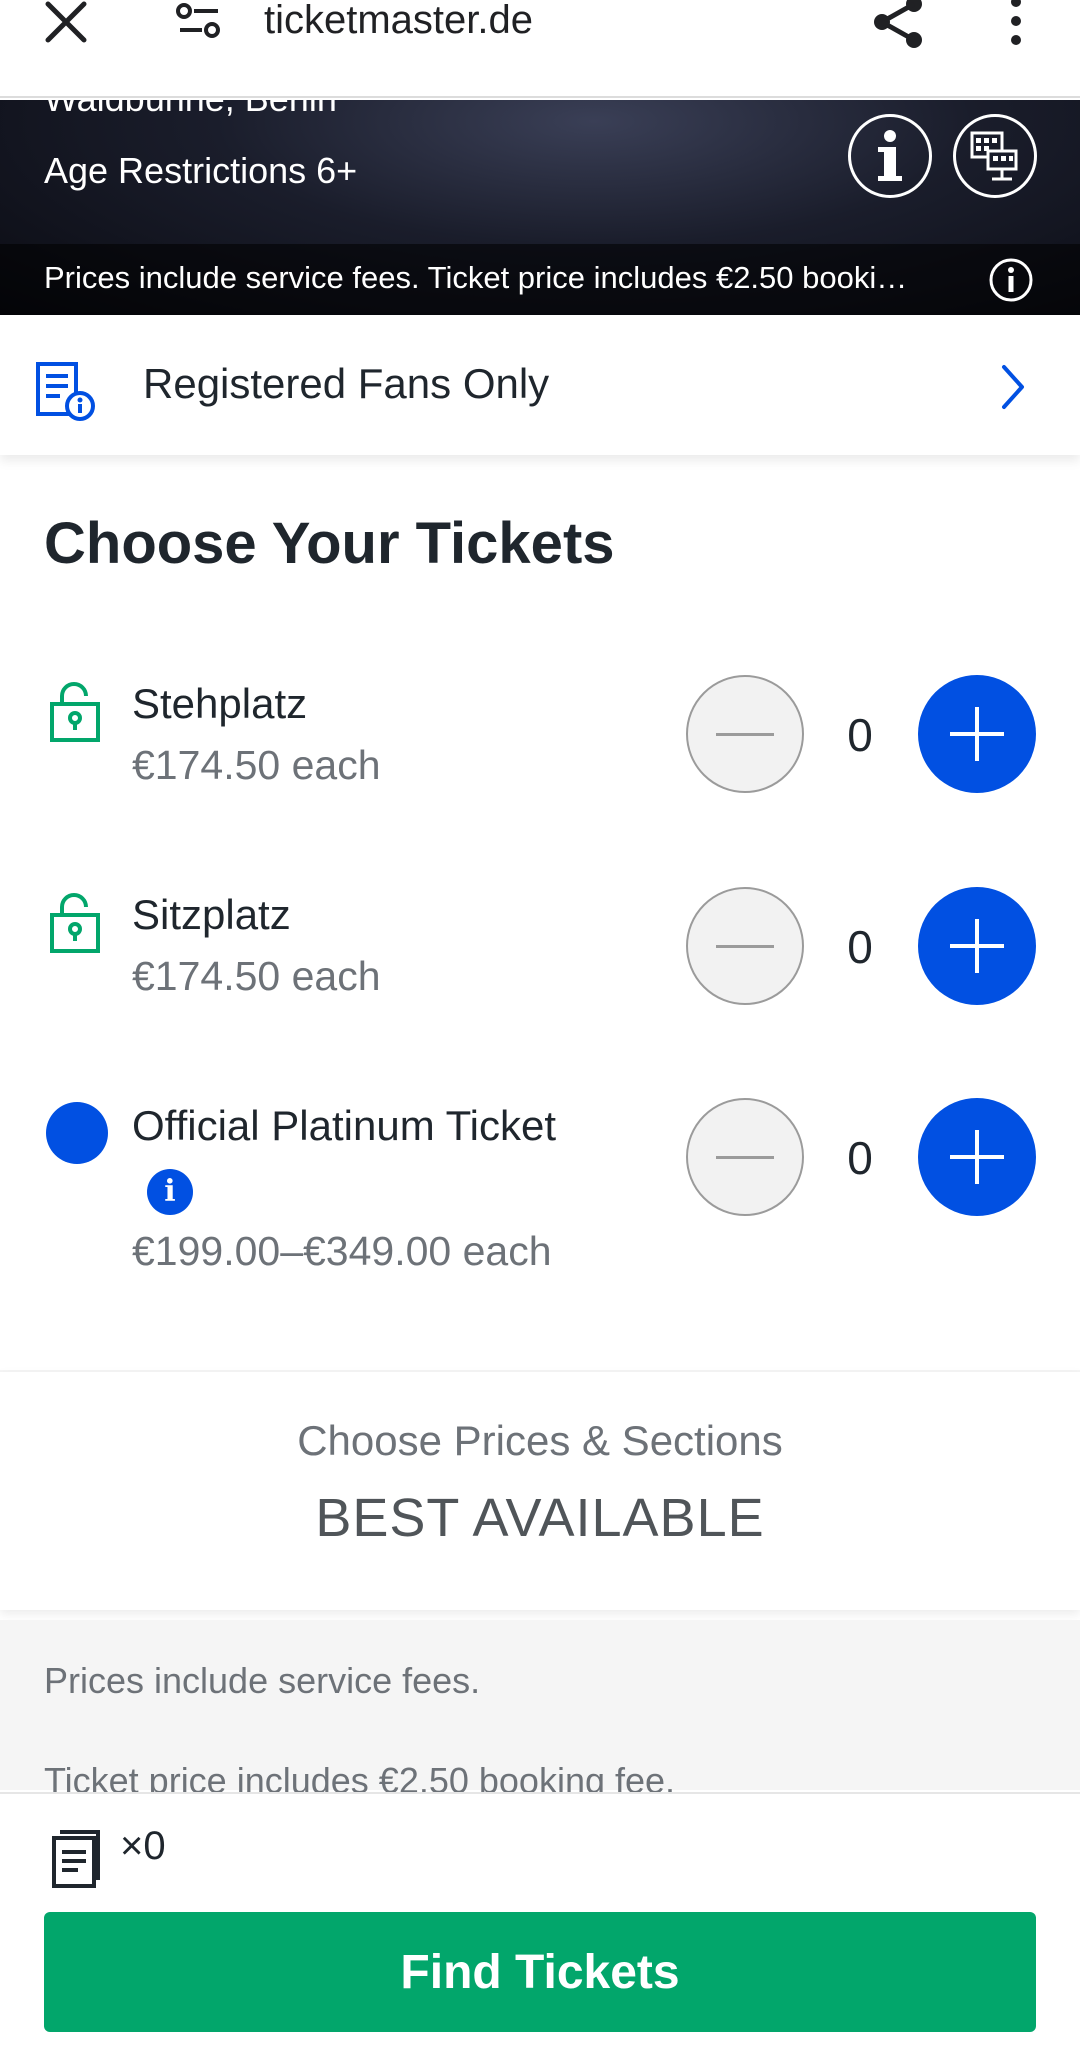  What do you see at coordinates (1013, 387) in the screenshot?
I see `chevron-right-icon` at bounding box center [1013, 387].